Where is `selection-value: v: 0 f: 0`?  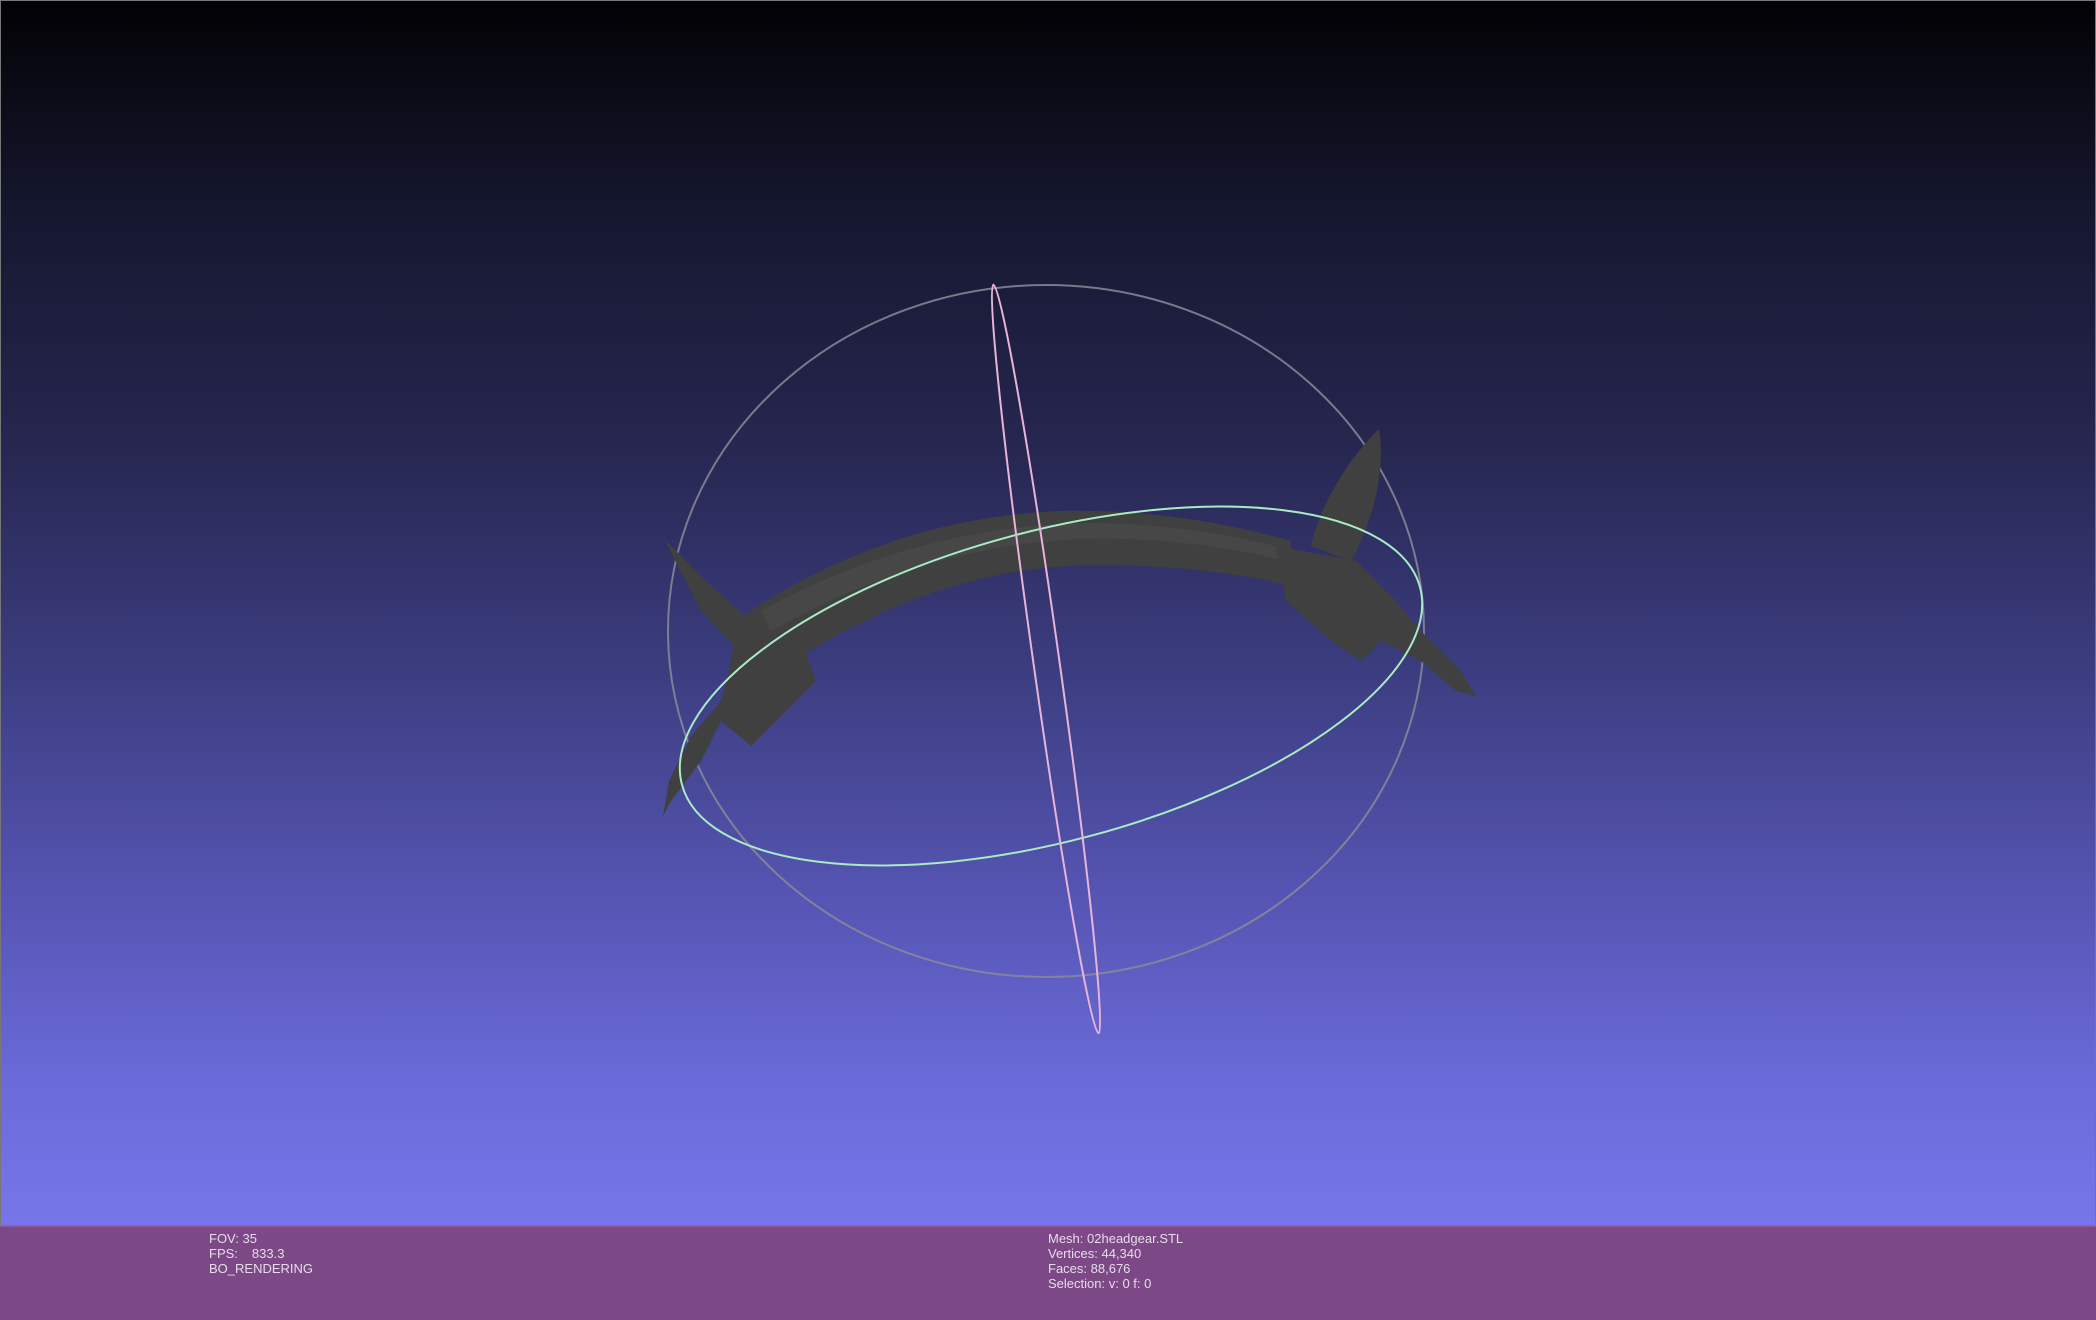
selection-value: v: 0 f: 0 is located at coordinates (1130, 1283).